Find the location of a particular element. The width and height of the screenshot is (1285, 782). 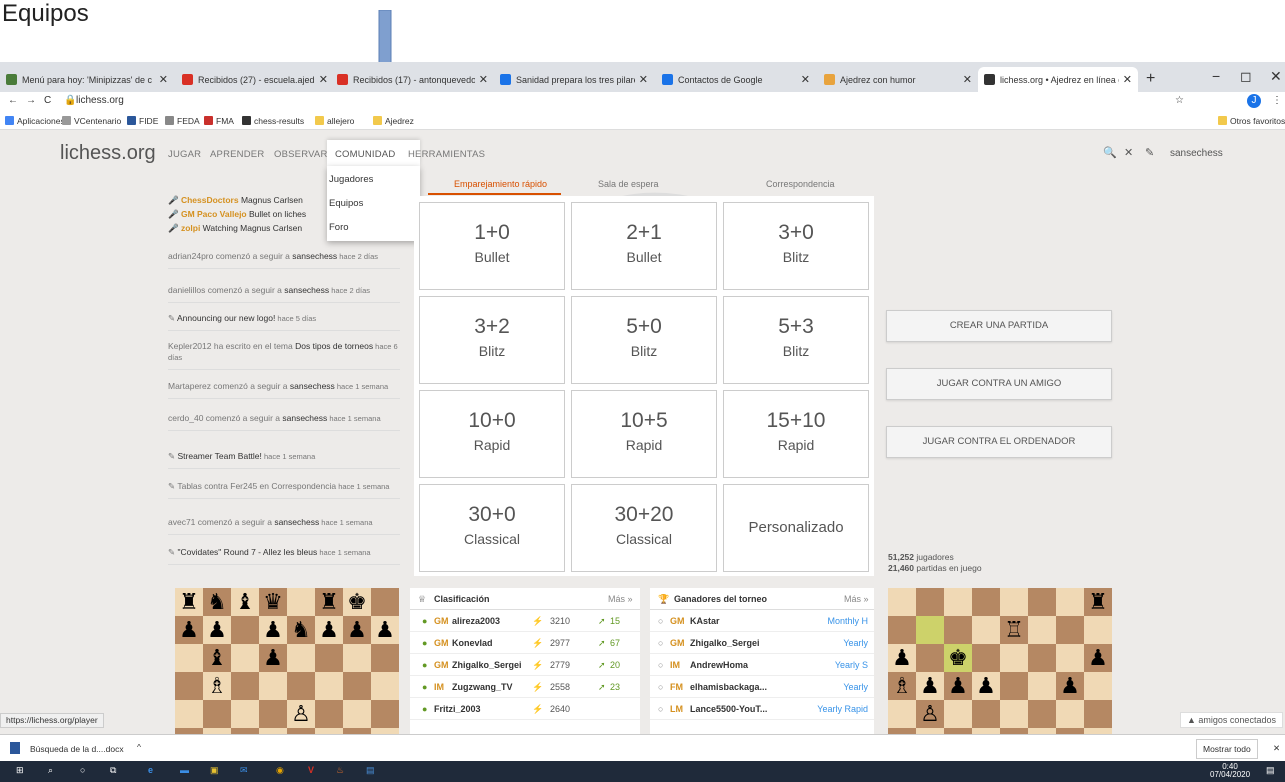

pool-15-10: 15+10 Rapid is located at coordinates (796, 434).